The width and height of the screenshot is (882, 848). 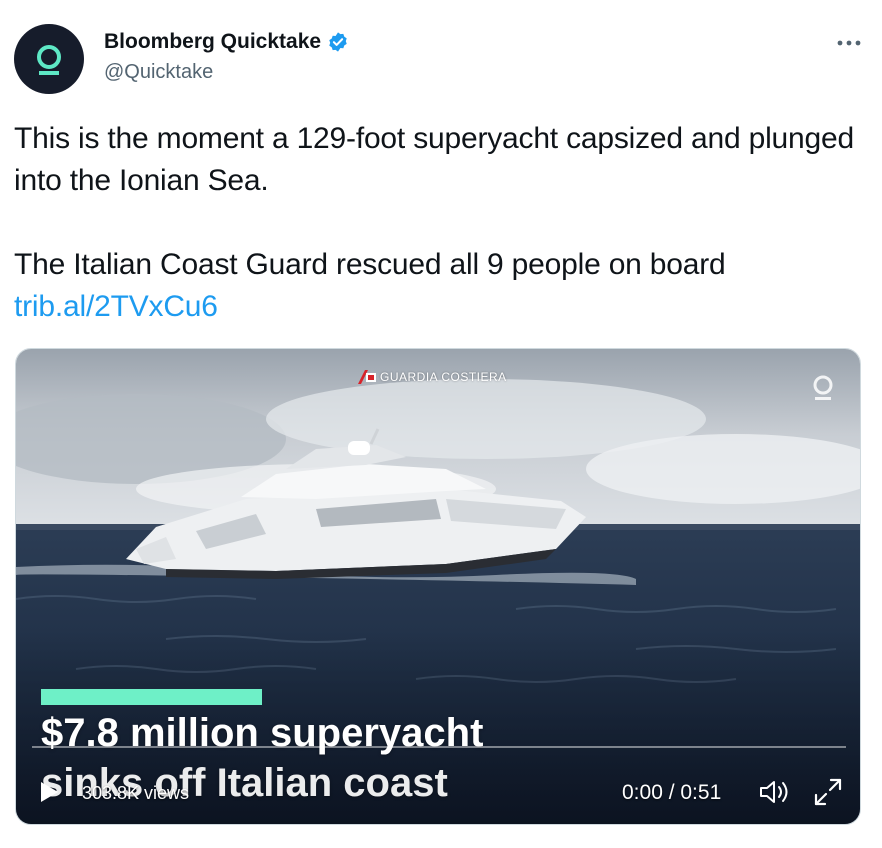 What do you see at coordinates (151, 697) in the screenshot?
I see `caption-accent-bar` at bounding box center [151, 697].